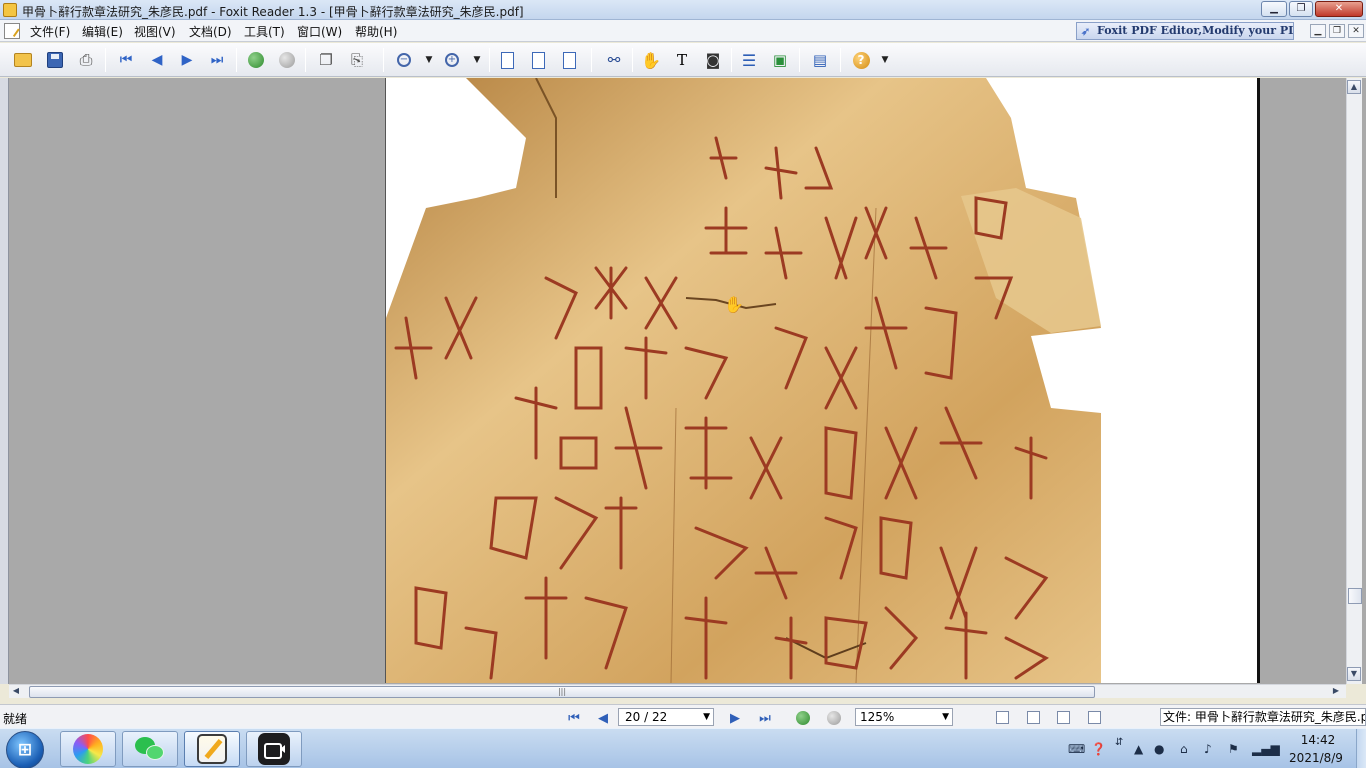 Image resolution: width=1366 pixels, height=768 pixels. What do you see at coordinates (877, 717) in the screenshot?
I see `zoom-value: 125%` at bounding box center [877, 717].